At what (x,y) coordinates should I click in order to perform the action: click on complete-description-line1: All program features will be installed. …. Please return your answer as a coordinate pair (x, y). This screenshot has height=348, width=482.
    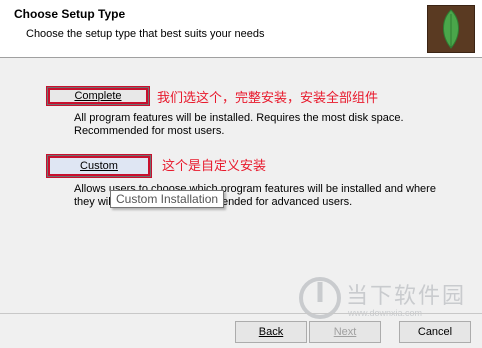
    Looking at the image, I should click on (239, 118).